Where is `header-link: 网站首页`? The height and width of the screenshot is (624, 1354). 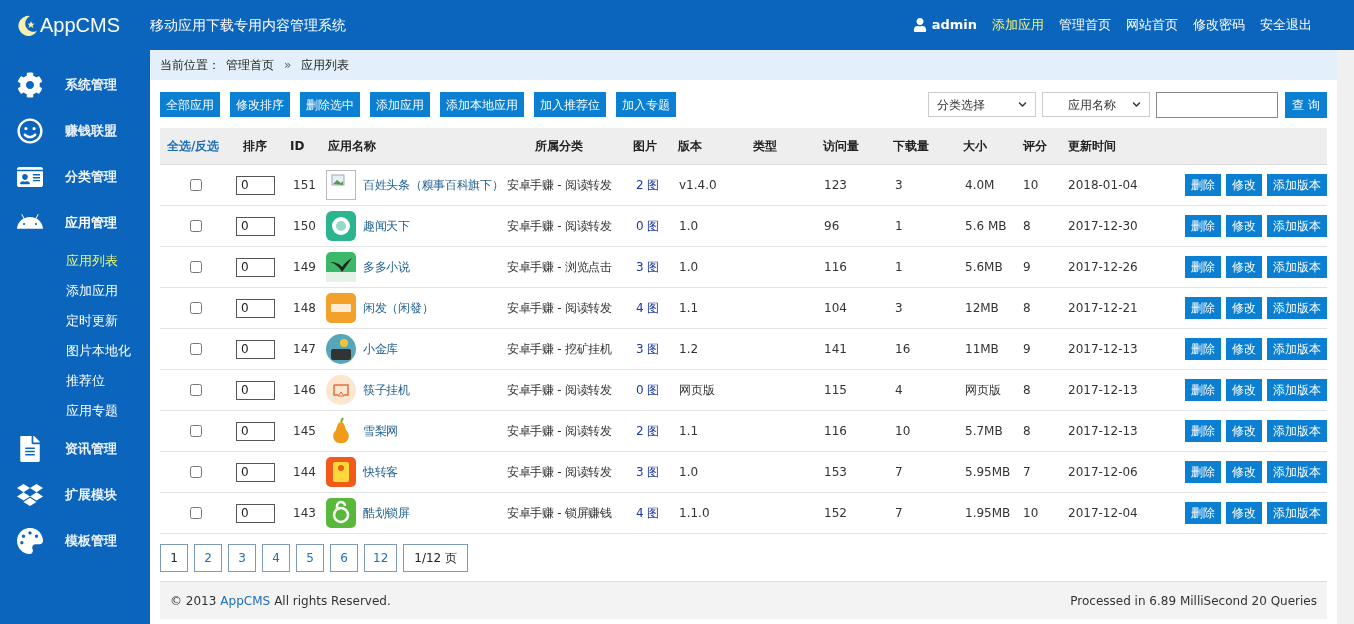
header-link: 网站首页 is located at coordinates (1152, 25).